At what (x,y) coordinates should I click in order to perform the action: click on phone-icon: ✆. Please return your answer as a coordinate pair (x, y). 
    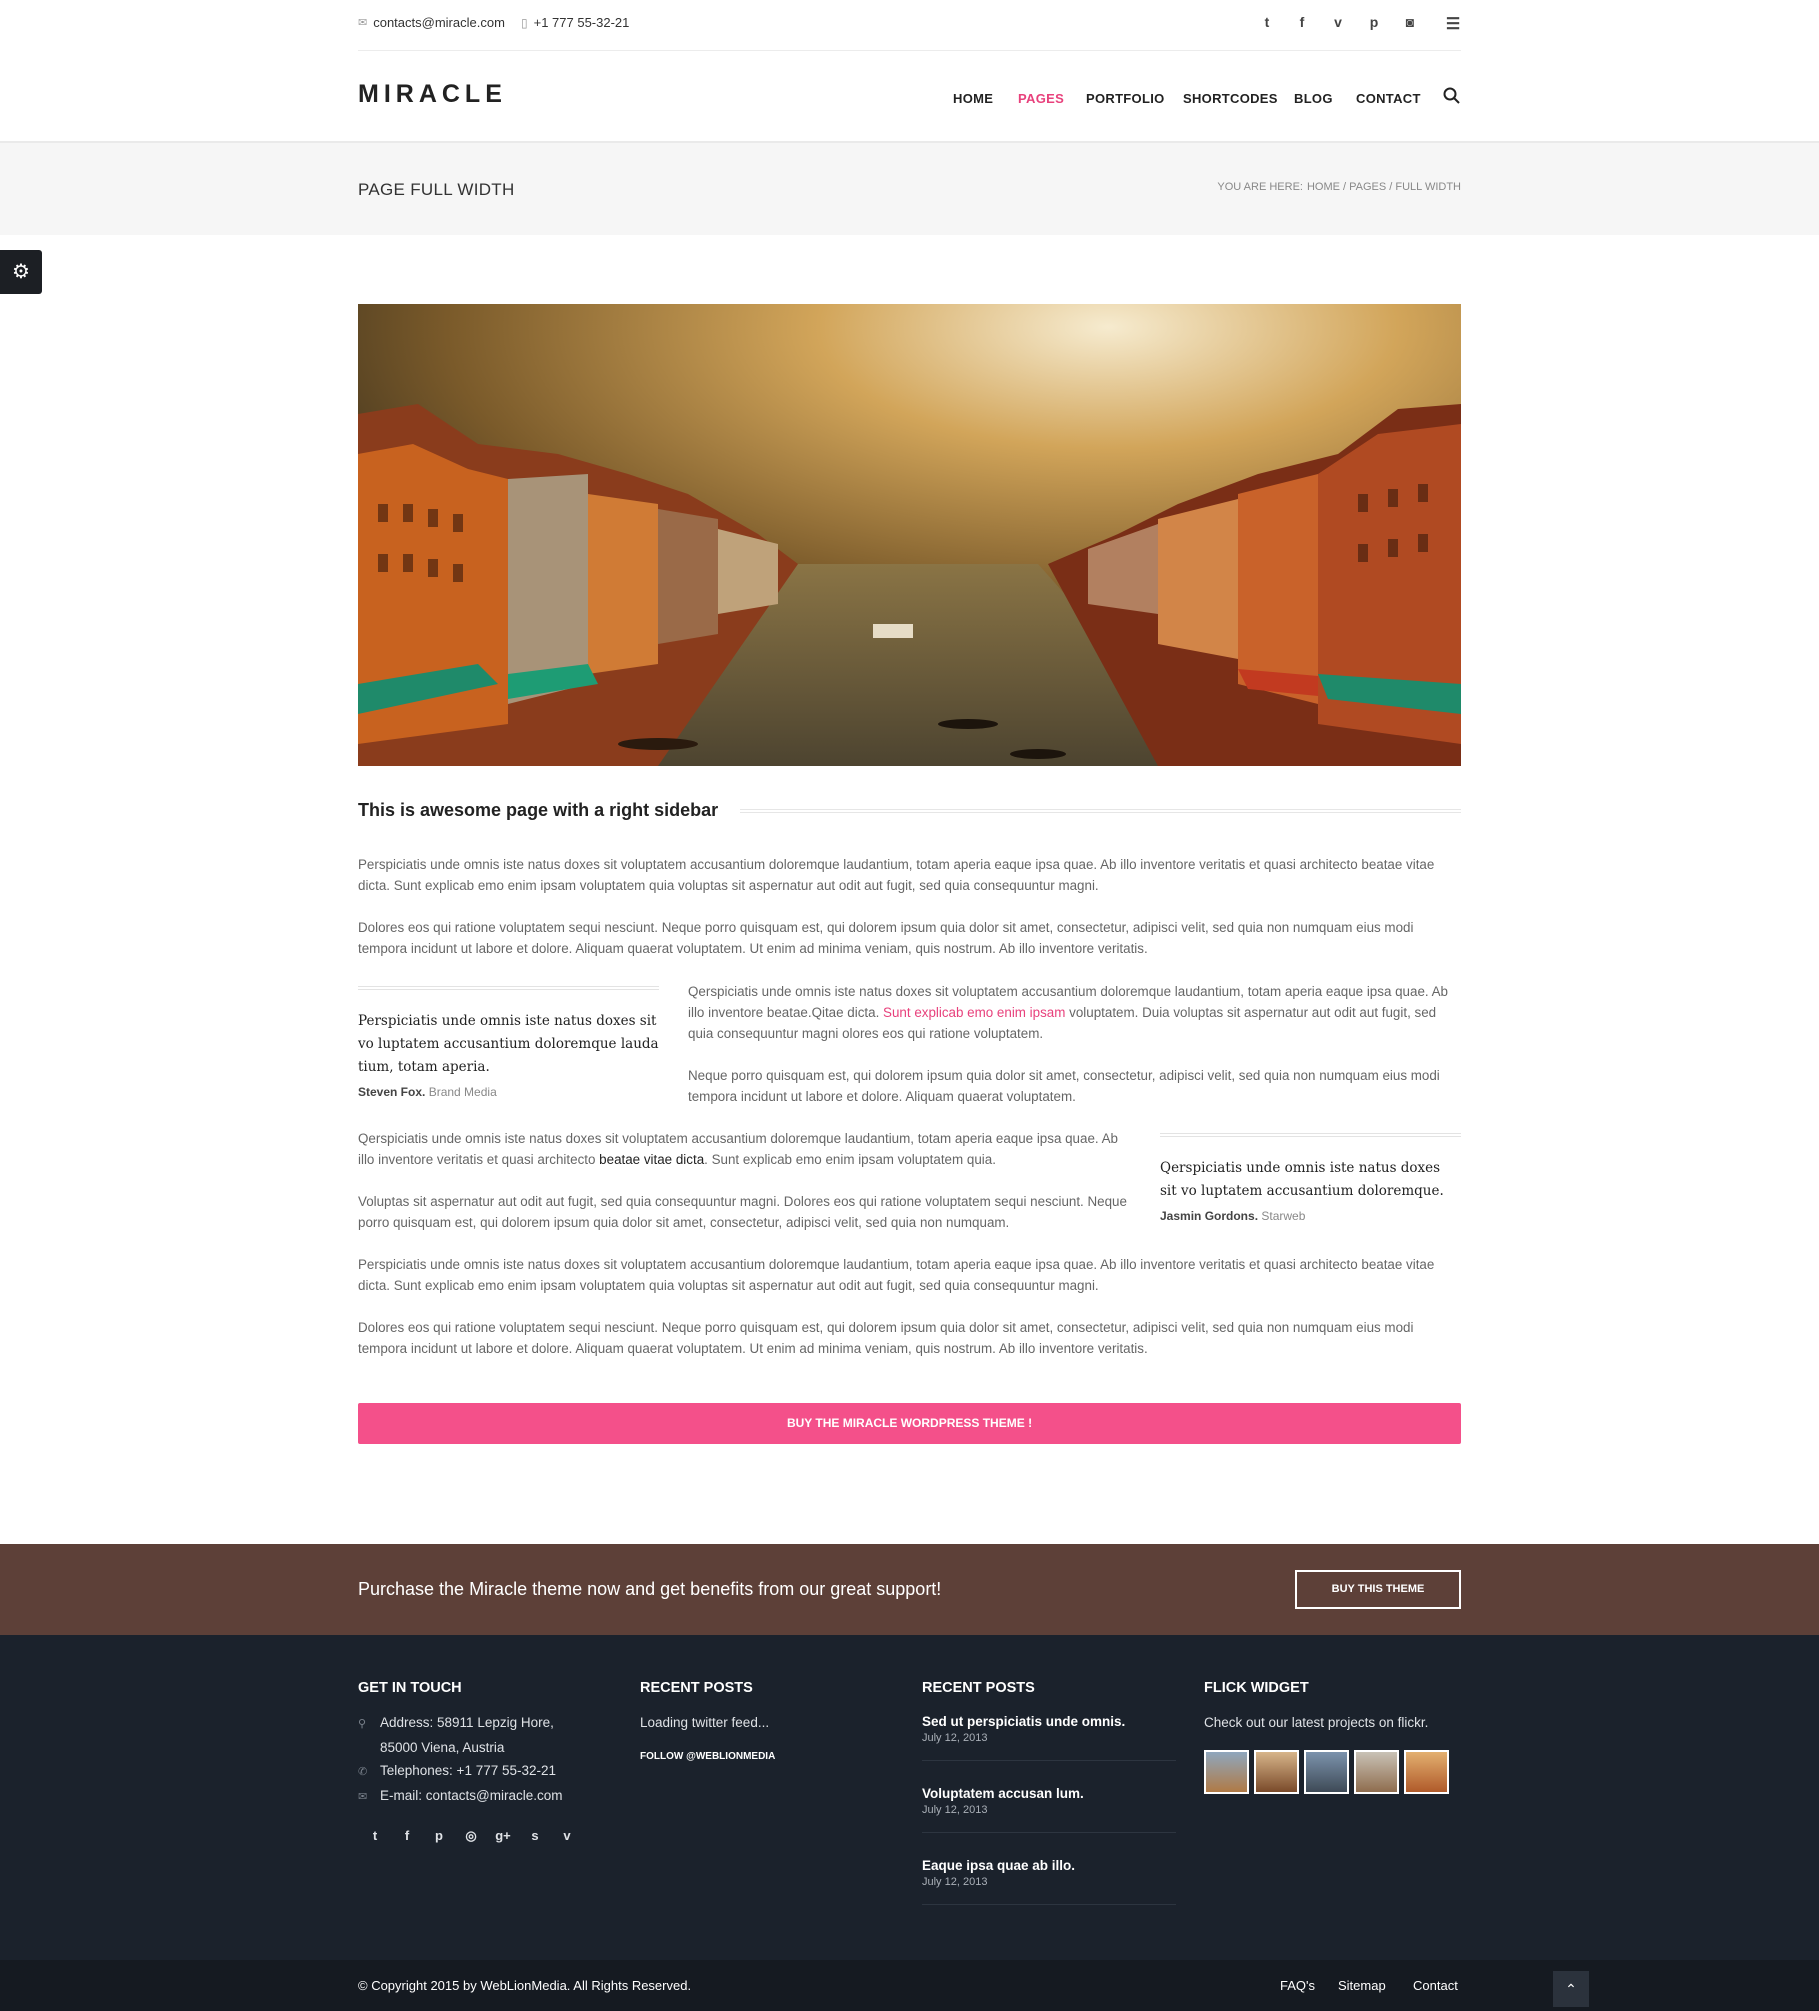
    Looking at the image, I should click on (363, 1772).